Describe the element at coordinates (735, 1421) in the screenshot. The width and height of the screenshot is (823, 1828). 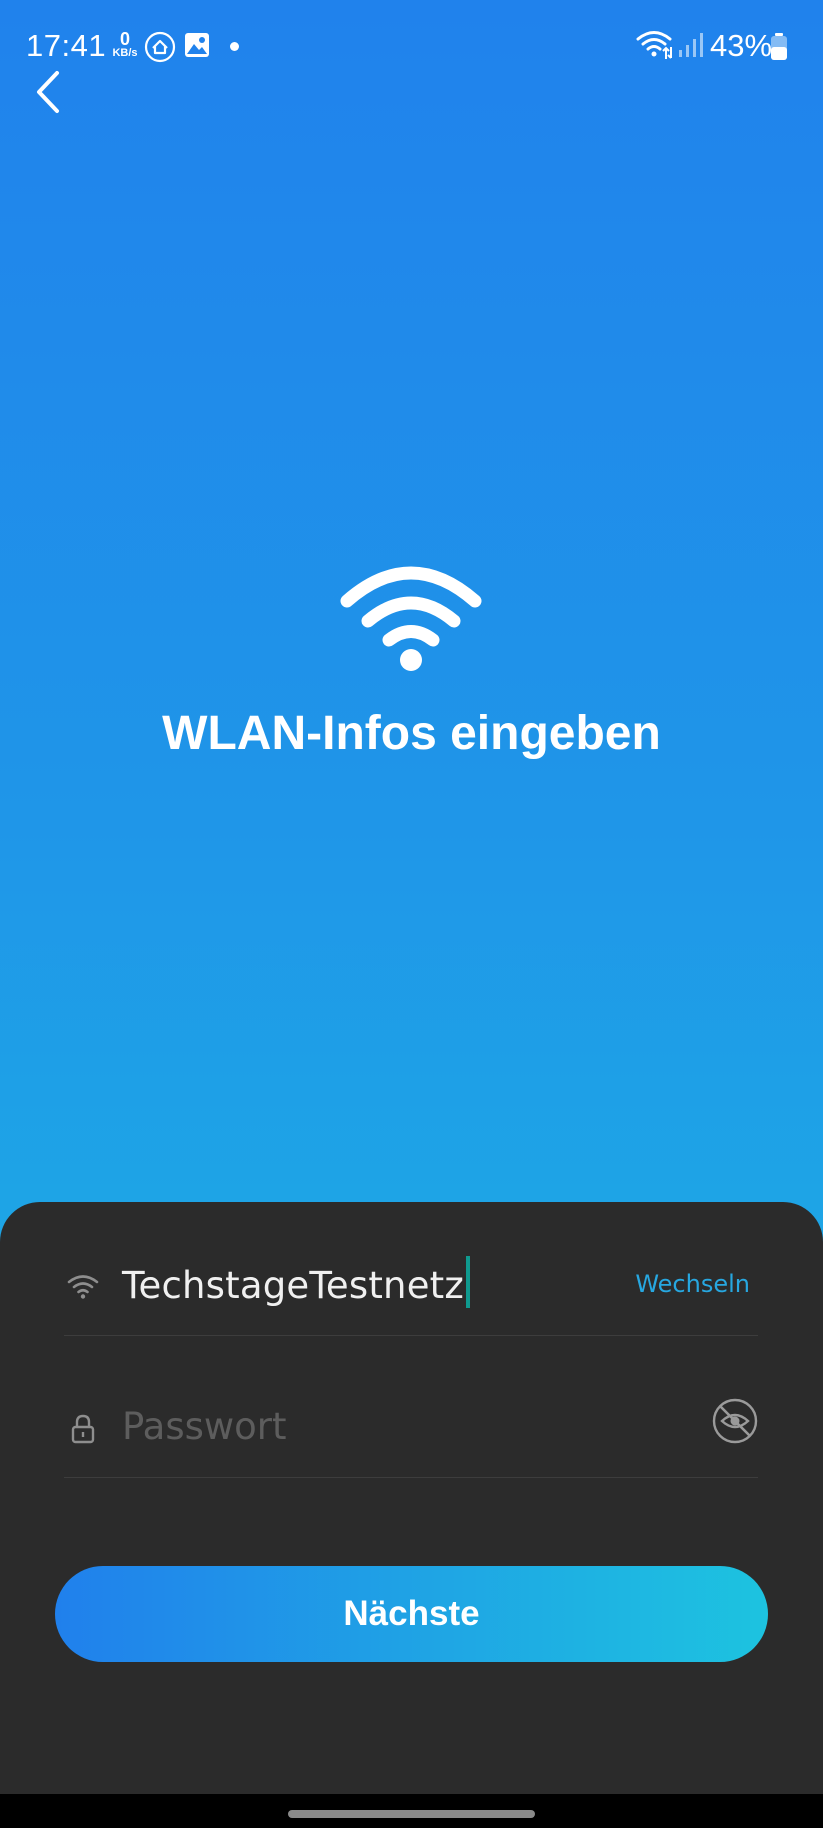
I see `eye-off-icon` at that location.